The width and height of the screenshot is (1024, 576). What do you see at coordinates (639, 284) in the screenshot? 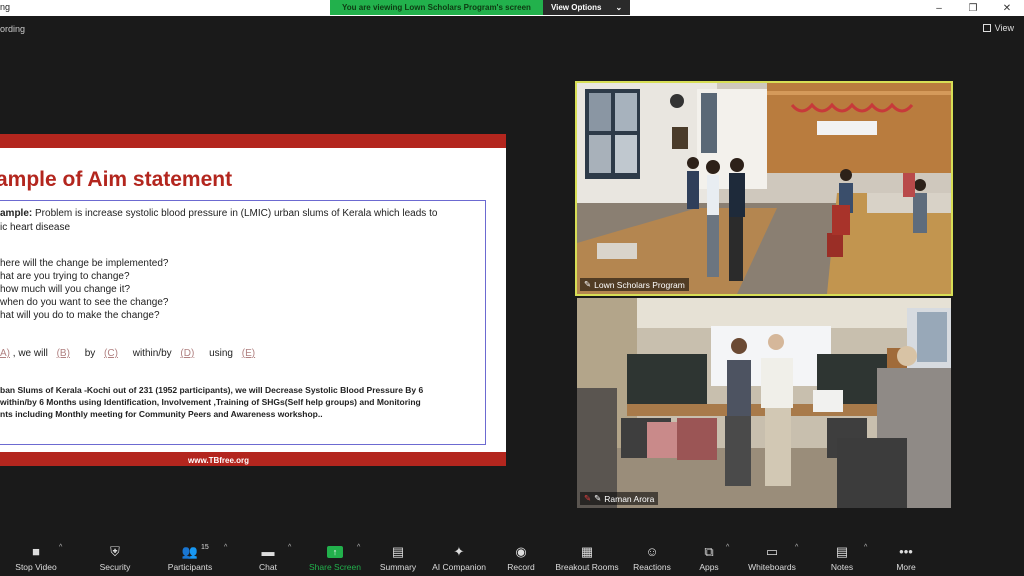
I see `participant-name: Lown Scholars Program` at bounding box center [639, 284].